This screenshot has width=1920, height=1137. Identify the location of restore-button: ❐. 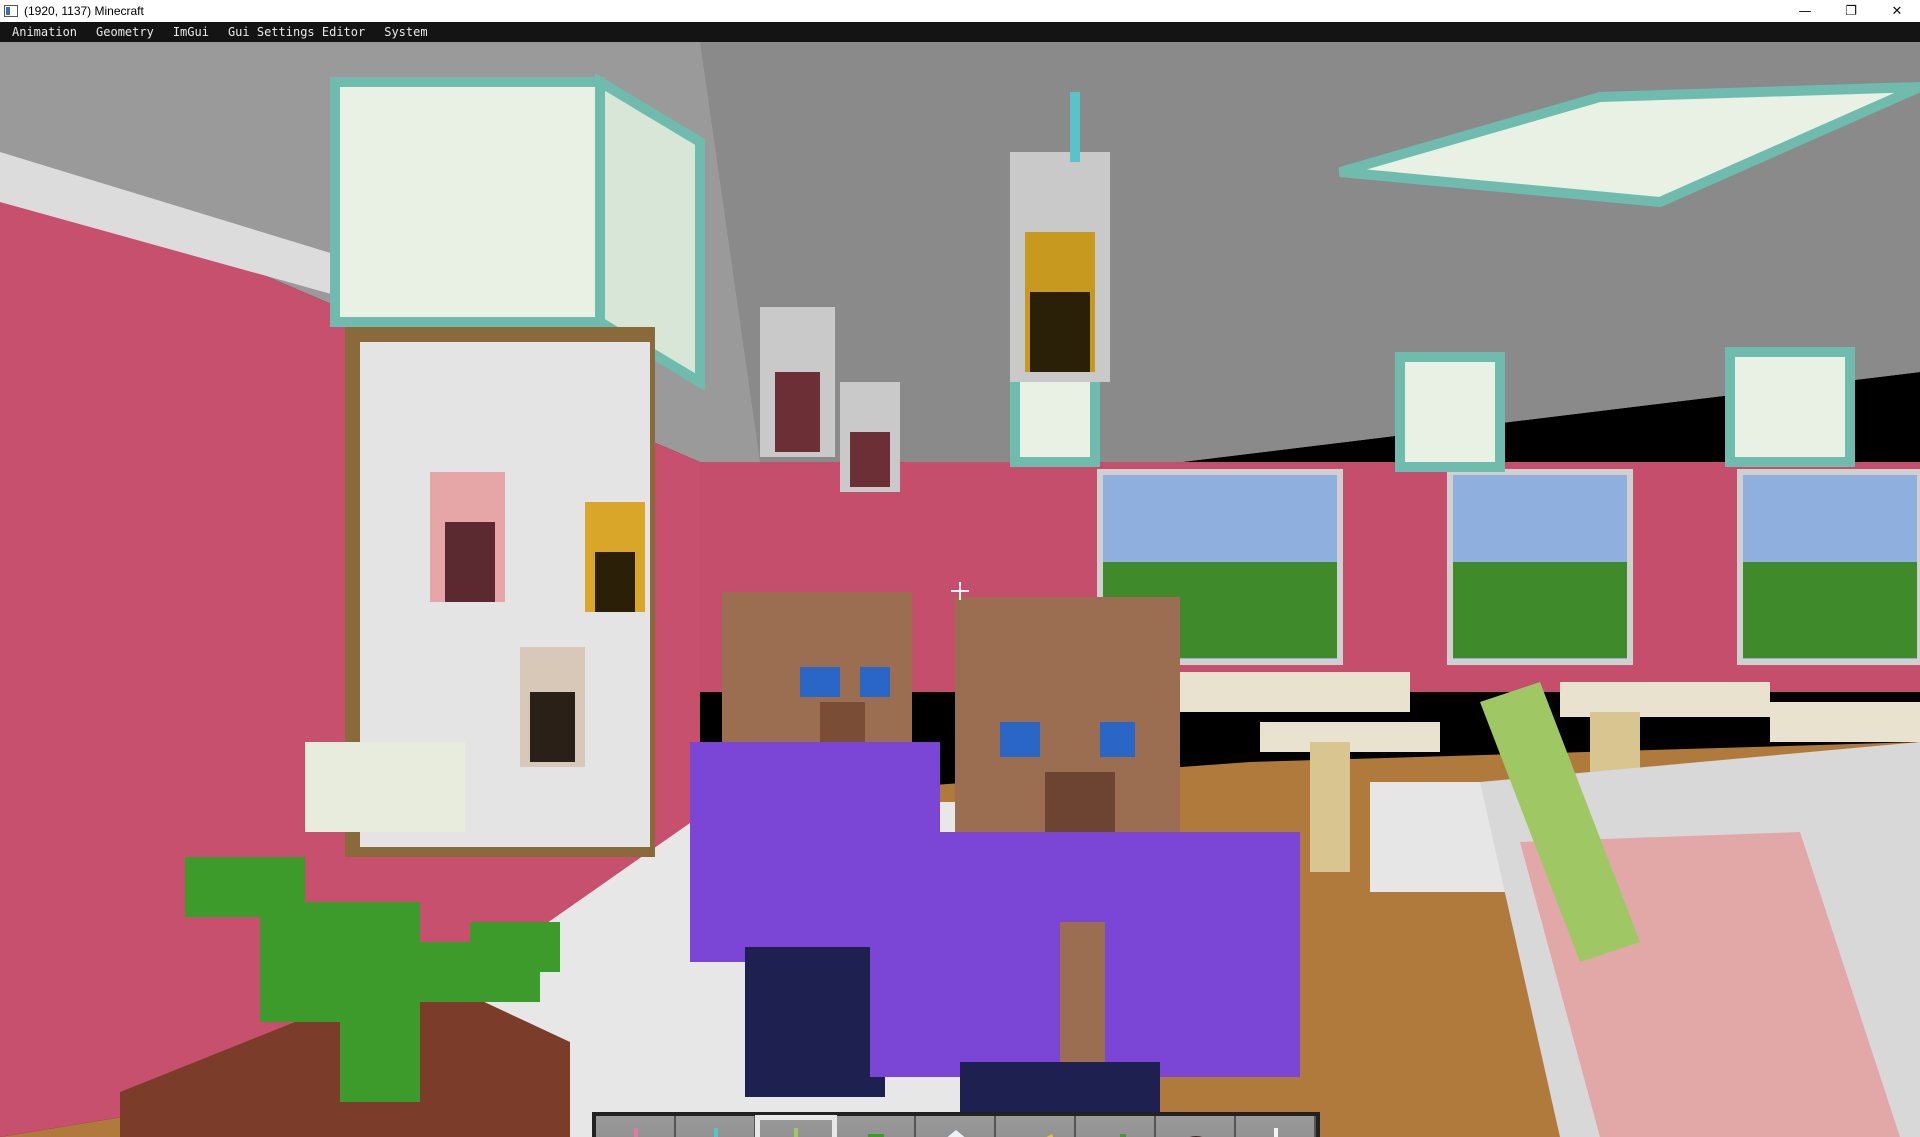
(1851, 11).